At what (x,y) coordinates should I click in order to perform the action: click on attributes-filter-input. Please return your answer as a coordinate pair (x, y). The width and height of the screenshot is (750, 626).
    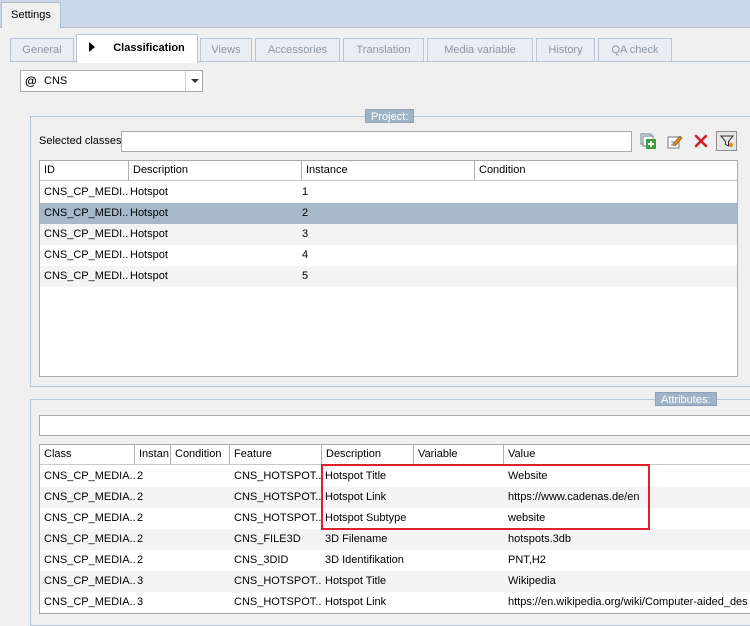
    Looking at the image, I should click on (394, 425).